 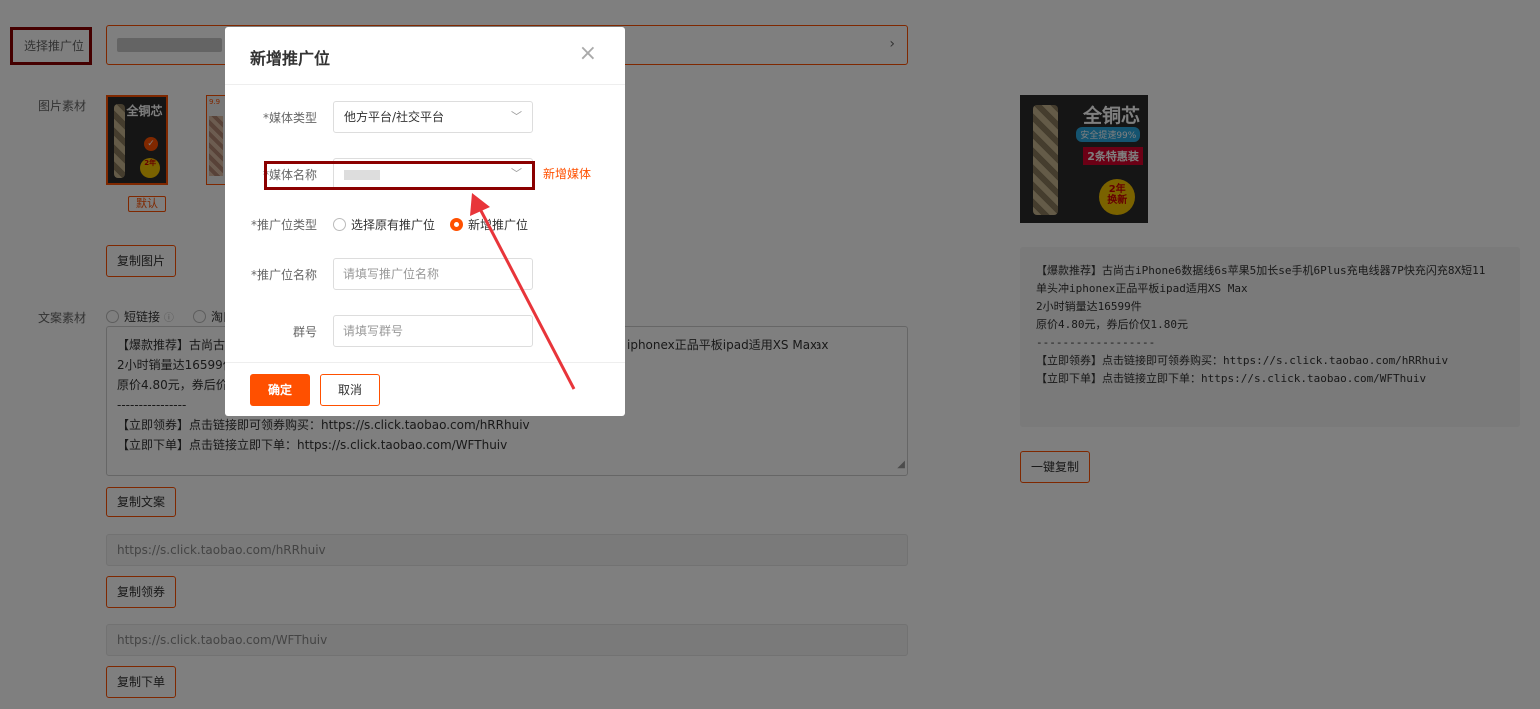 I want to click on group-label: 群号, so click(x=304, y=332).